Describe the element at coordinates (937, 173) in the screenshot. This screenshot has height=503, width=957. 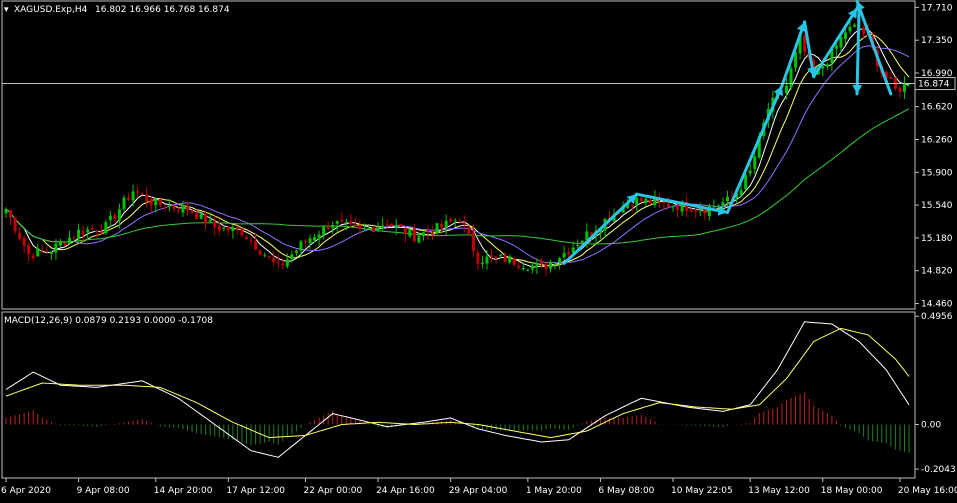
I see `price-tick-label: 15.900` at that location.